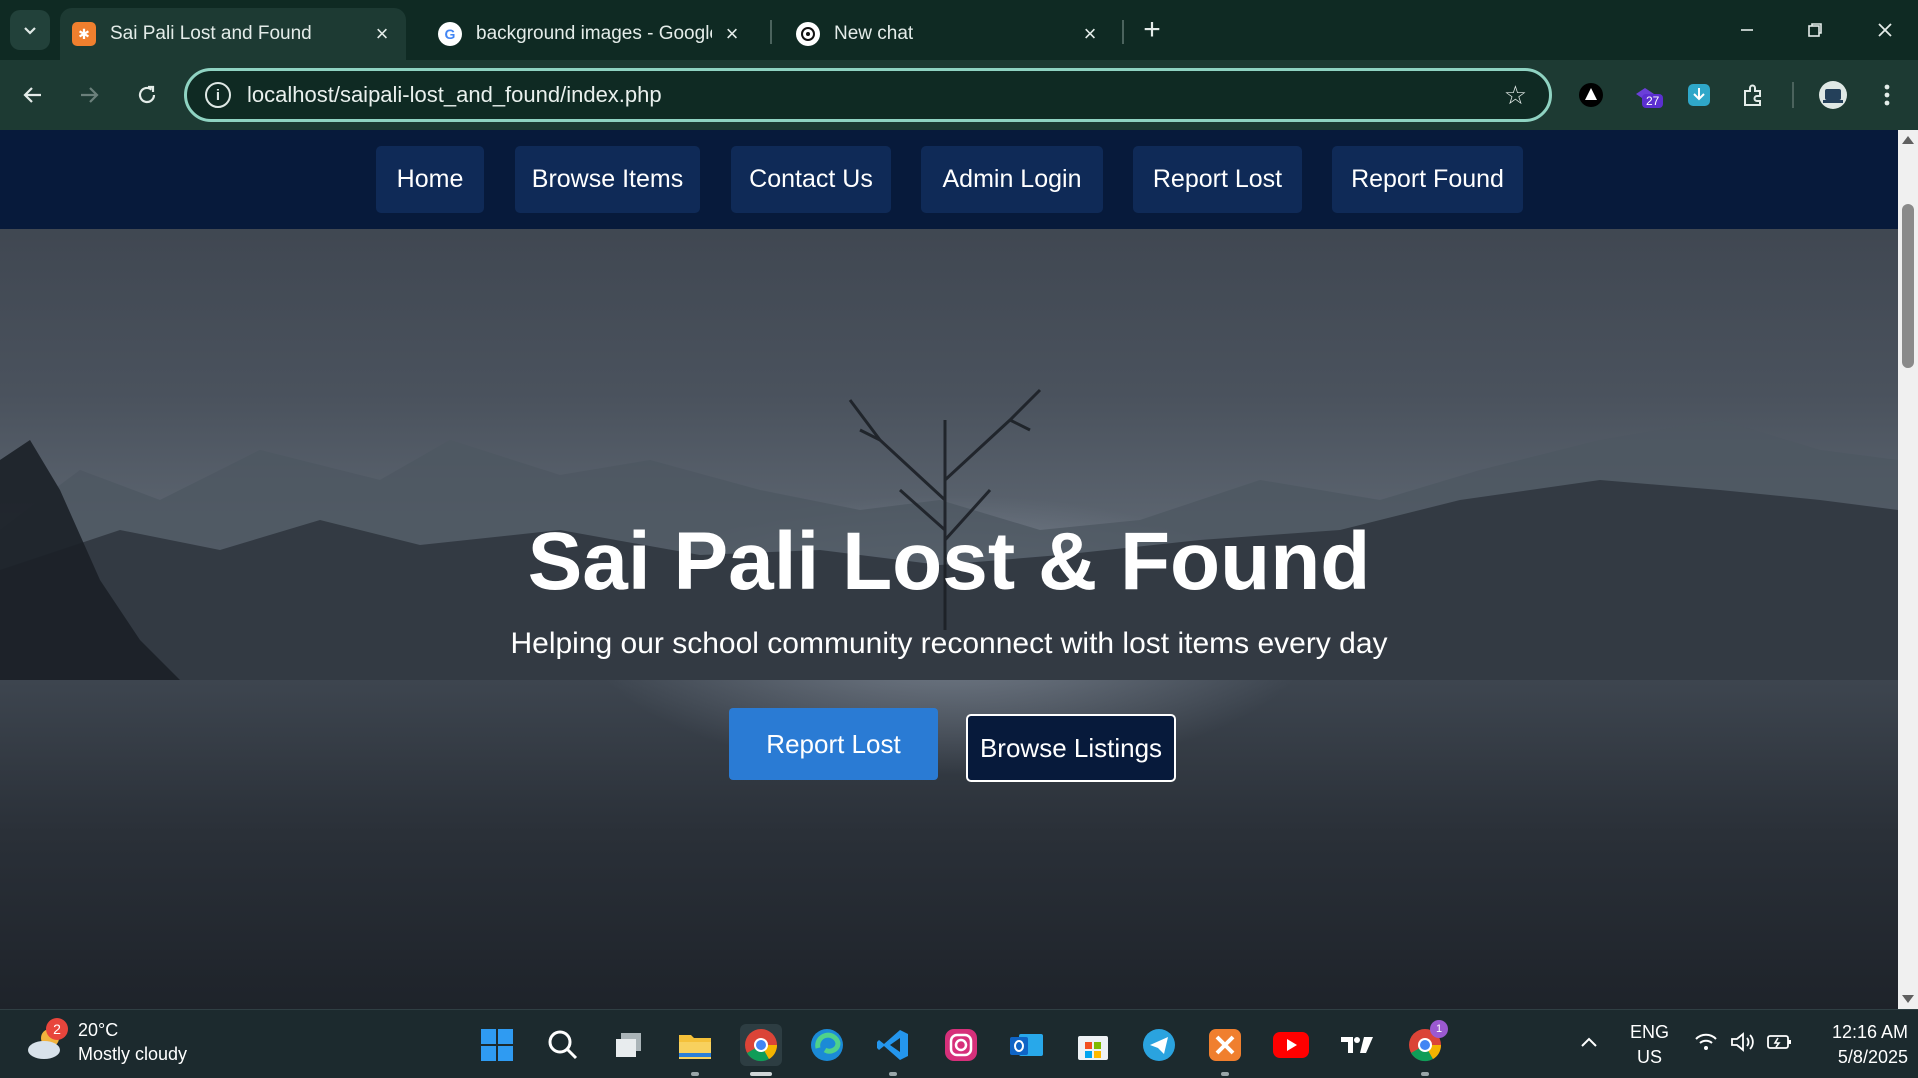 The height and width of the screenshot is (1078, 1918). I want to click on weather-alert-badge: 2, so click(57, 1029).